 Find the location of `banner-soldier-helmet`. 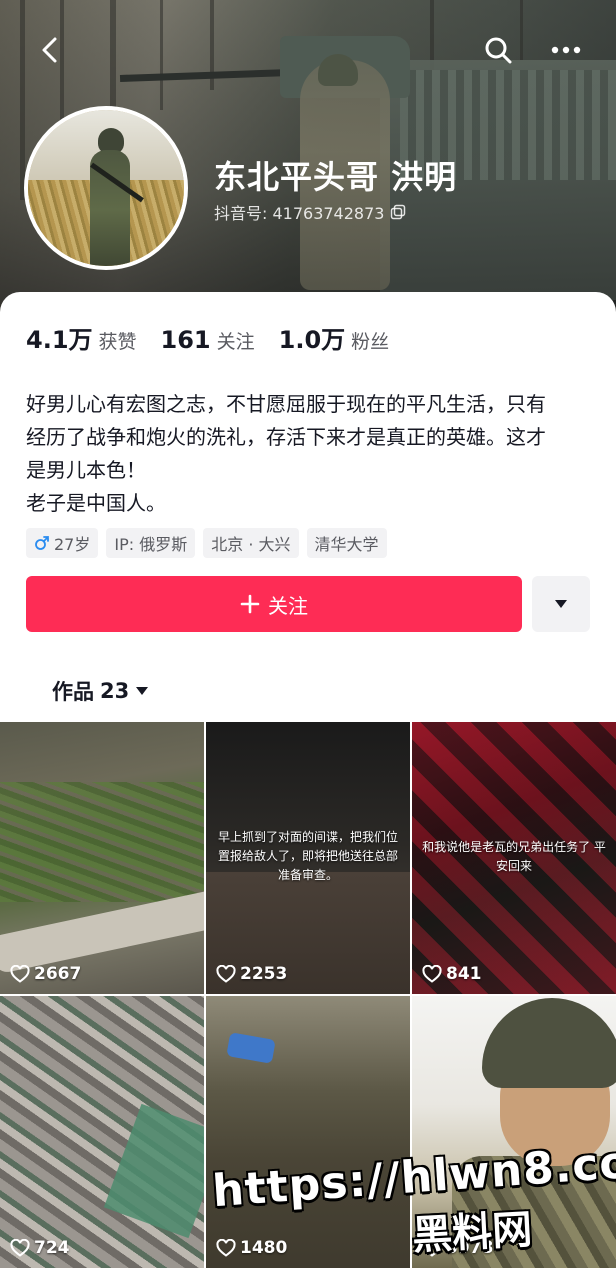

banner-soldier-helmet is located at coordinates (338, 70).